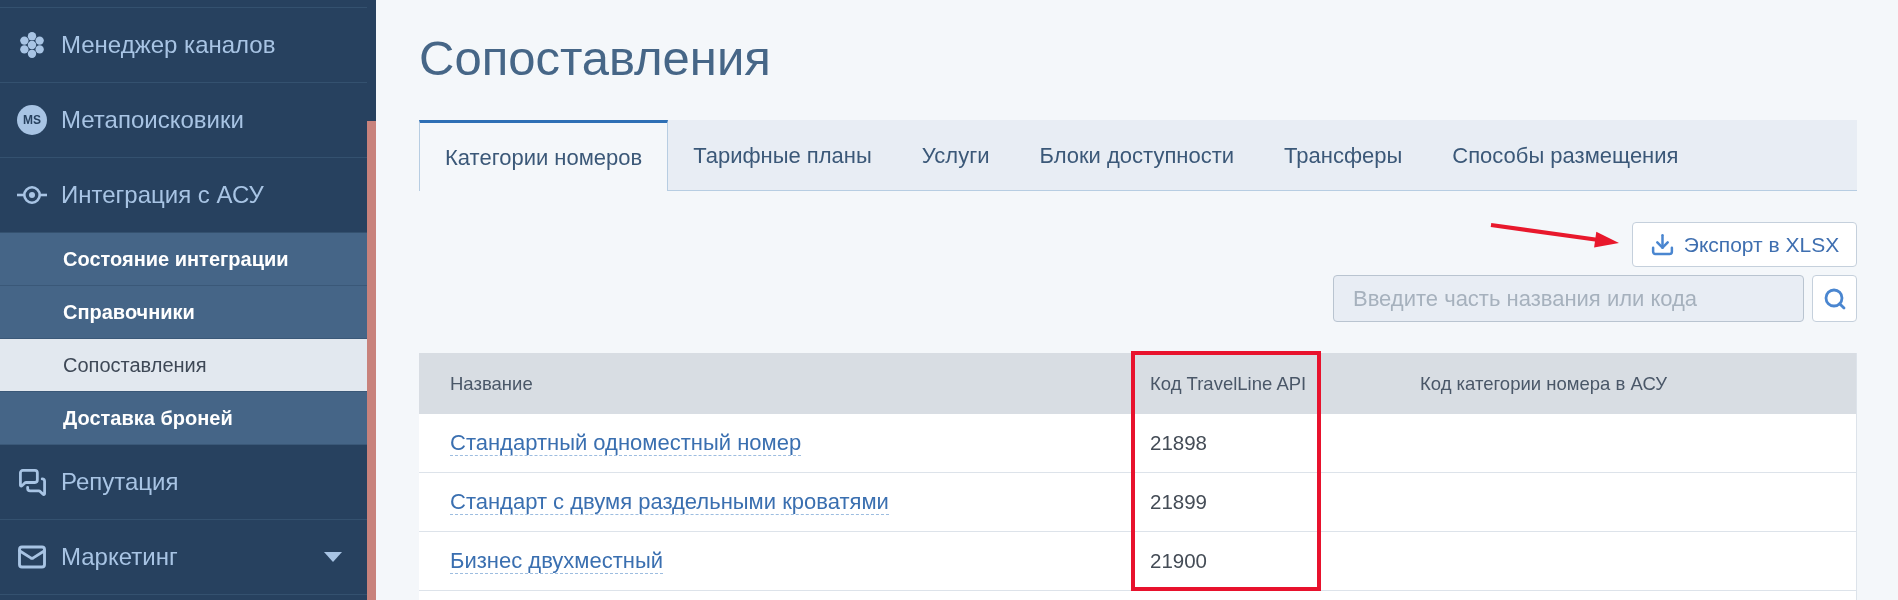 Image resolution: width=1898 pixels, height=600 pixels. Describe the element at coordinates (626, 442) in the screenshot. I see `room-category-link: Стандартный одноместный номер` at that location.